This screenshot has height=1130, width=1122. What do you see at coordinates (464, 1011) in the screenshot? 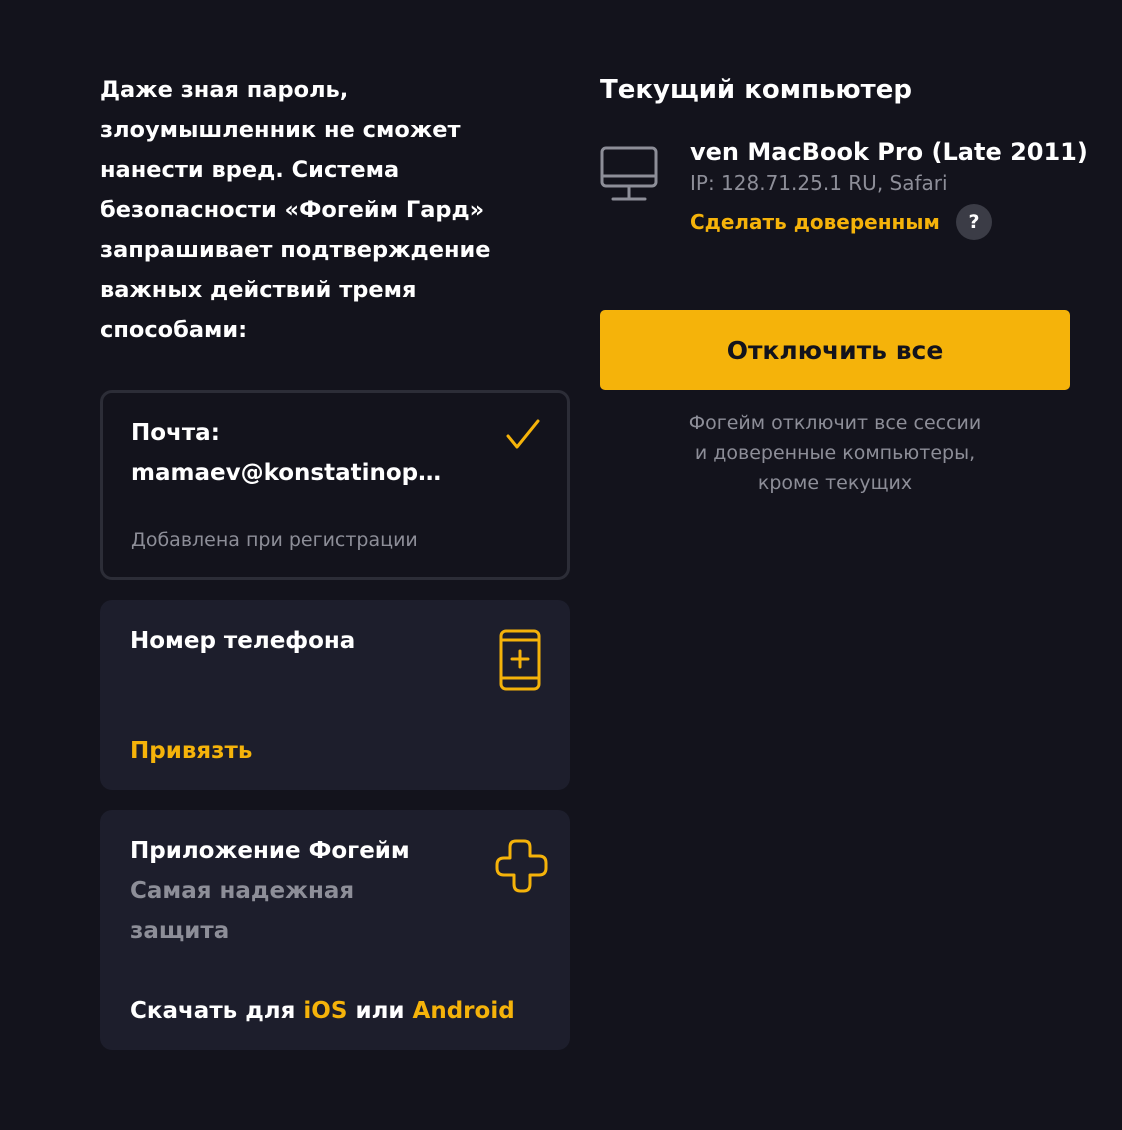
I see `android-download-link: Android` at bounding box center [464, 1011].